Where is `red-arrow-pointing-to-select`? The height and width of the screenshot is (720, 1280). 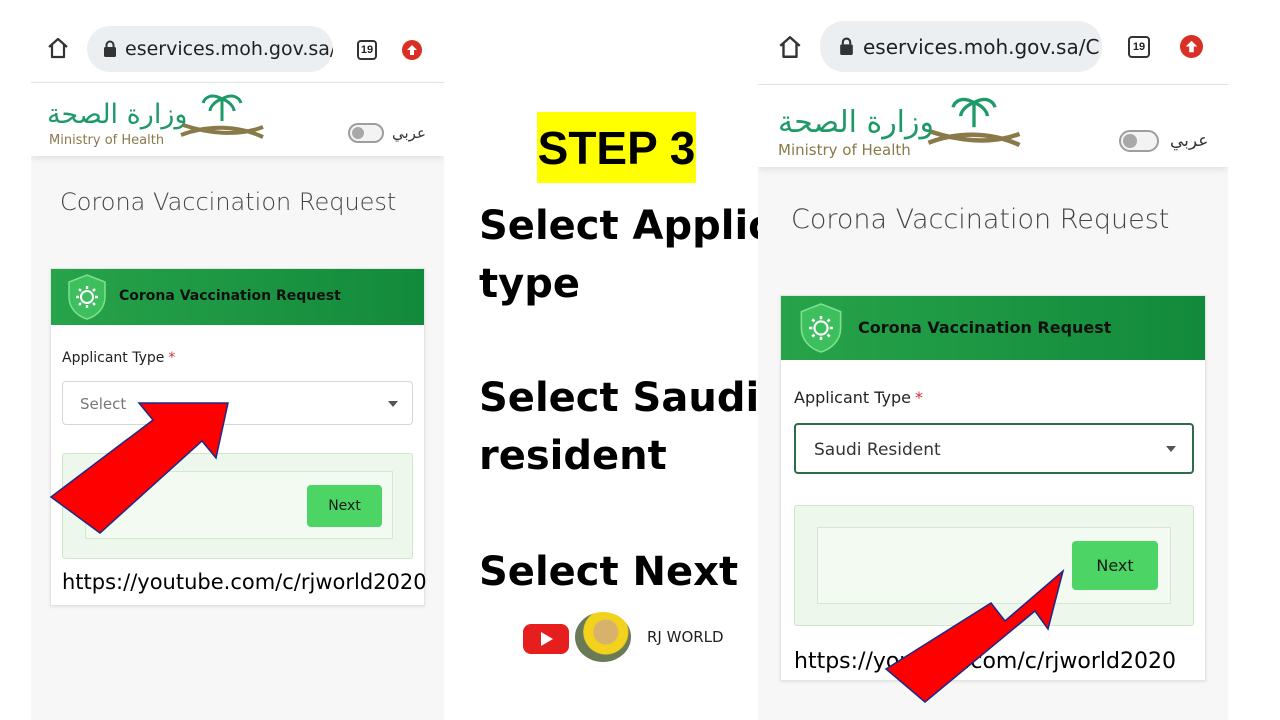 red-arrow-pointing-to-select is located at coordinates (139, 468).